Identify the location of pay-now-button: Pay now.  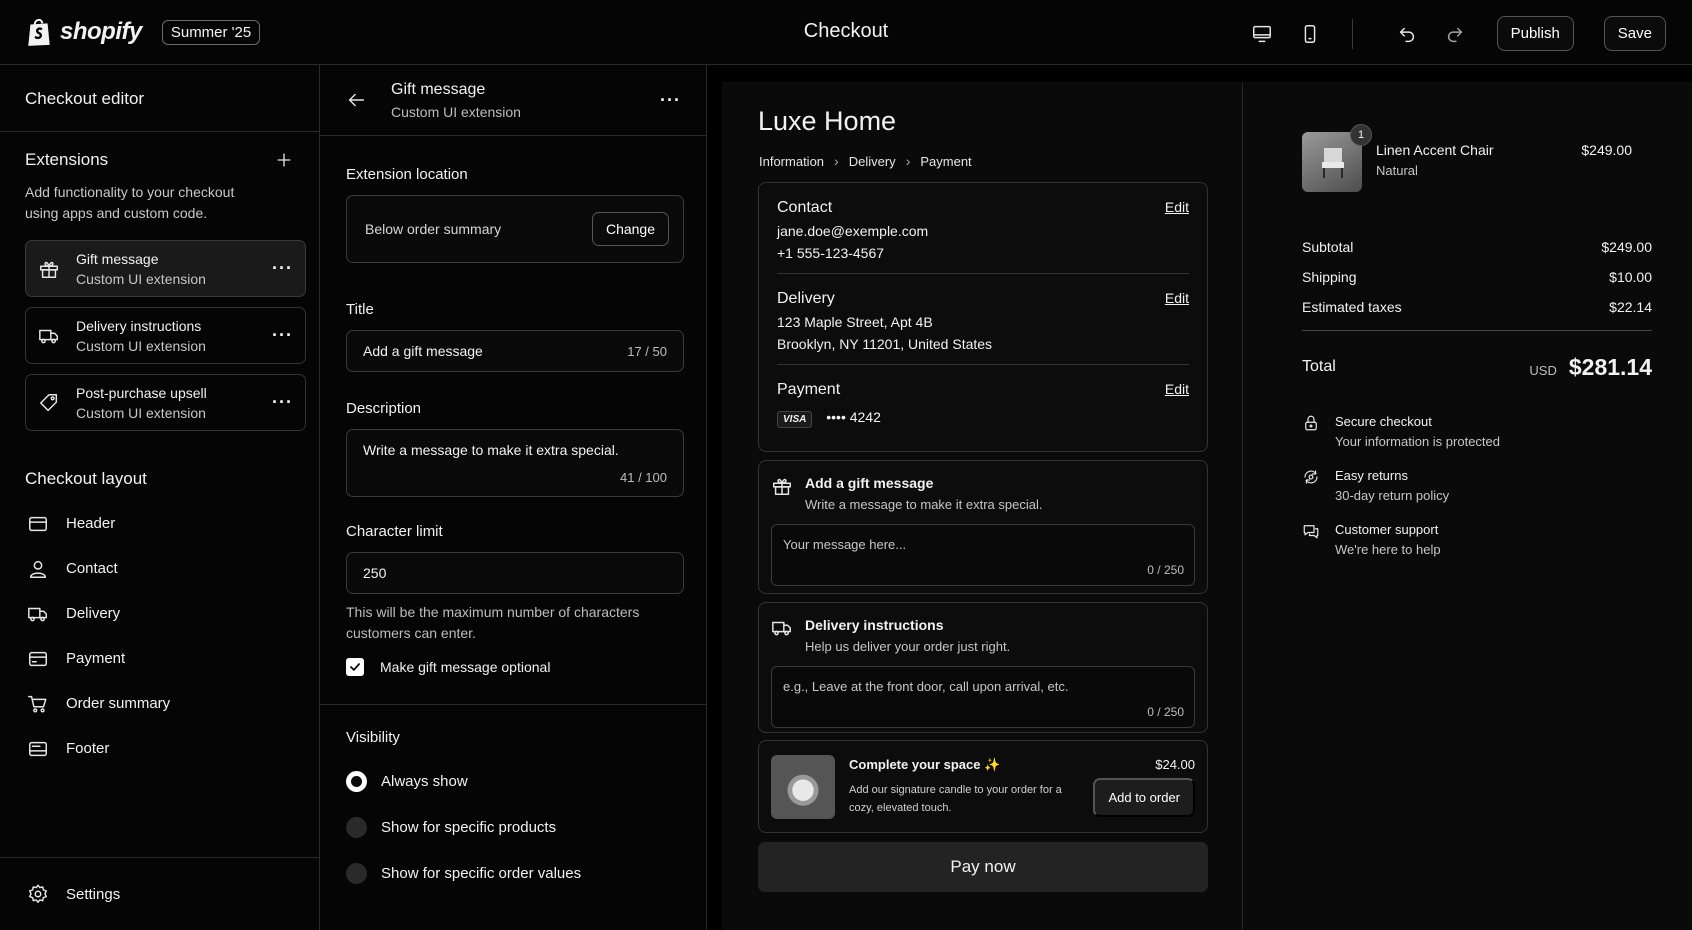
(983, 867).